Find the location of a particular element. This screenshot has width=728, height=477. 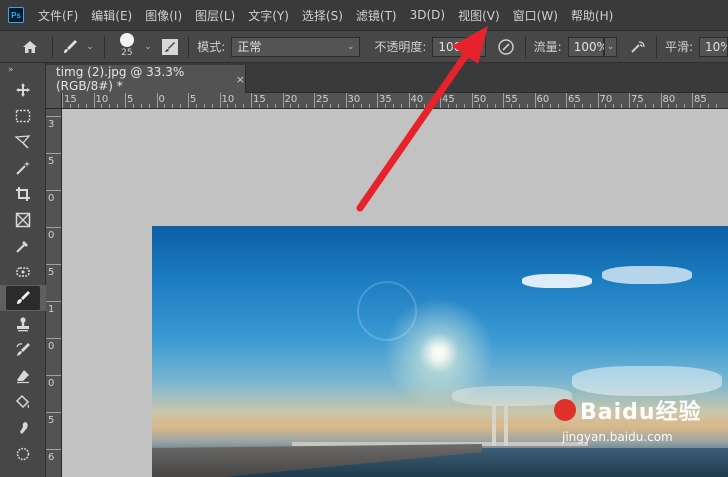

brush-size-picker: 25 is located at coordinates (127, 46).